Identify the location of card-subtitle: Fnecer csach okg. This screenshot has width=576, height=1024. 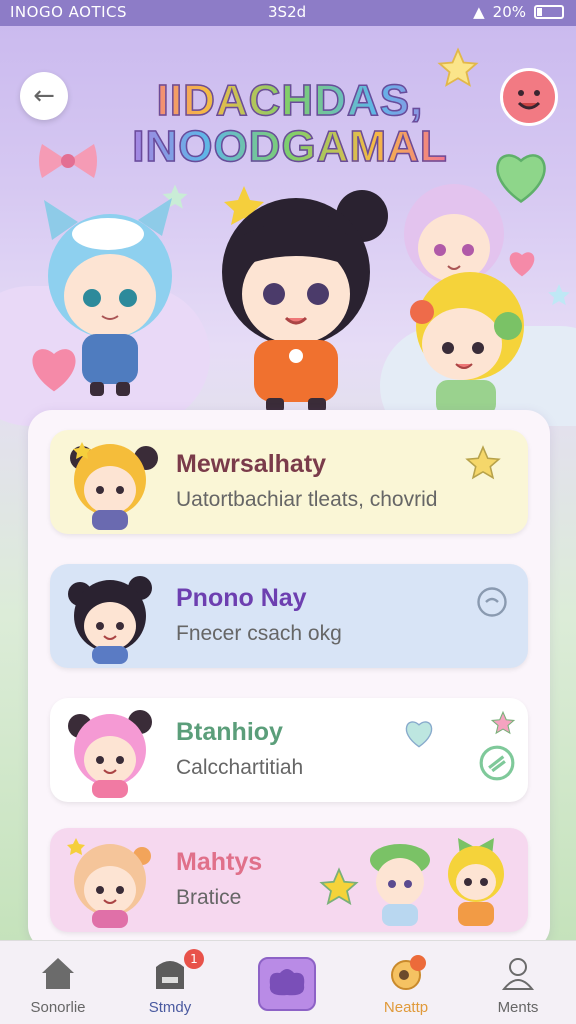
(259, 633).